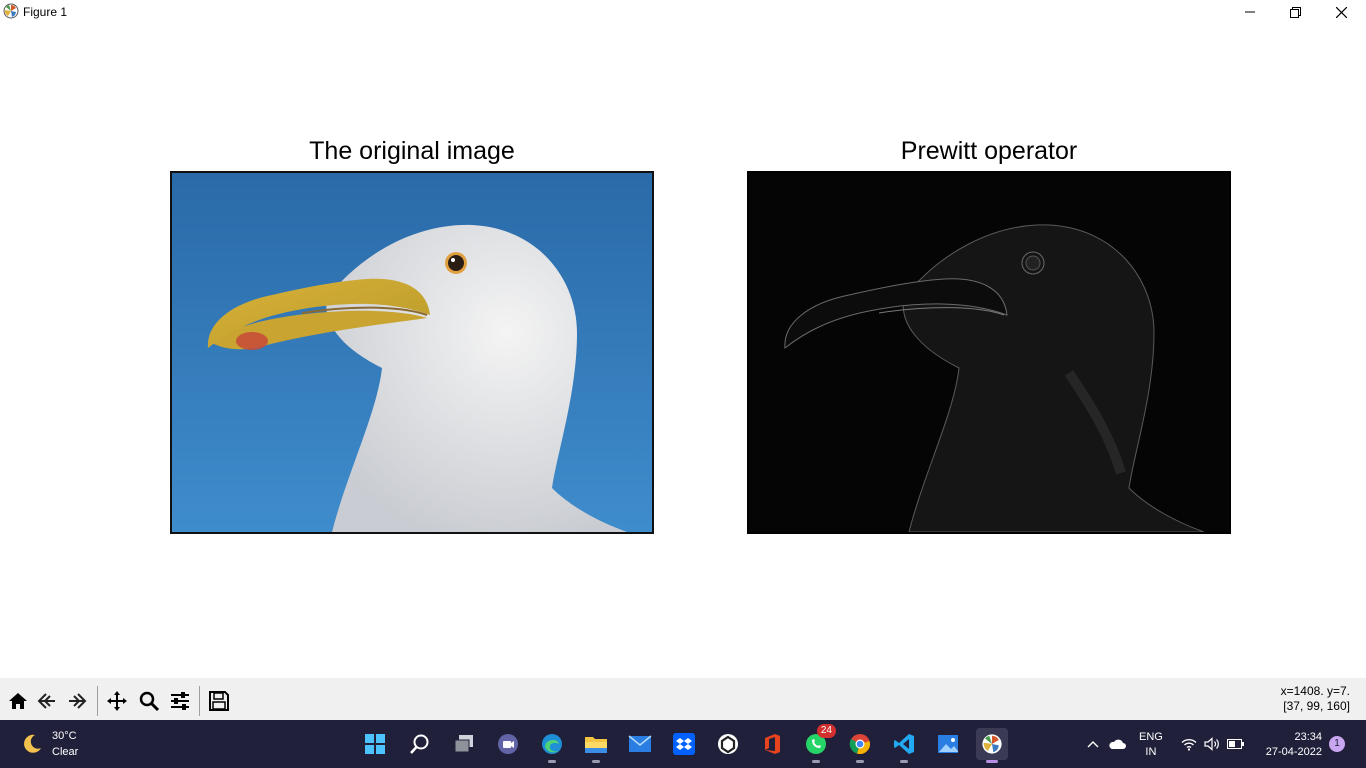 The image size is (1366, 768). I want to click on window-title: Figure 1, so click(45, 12).